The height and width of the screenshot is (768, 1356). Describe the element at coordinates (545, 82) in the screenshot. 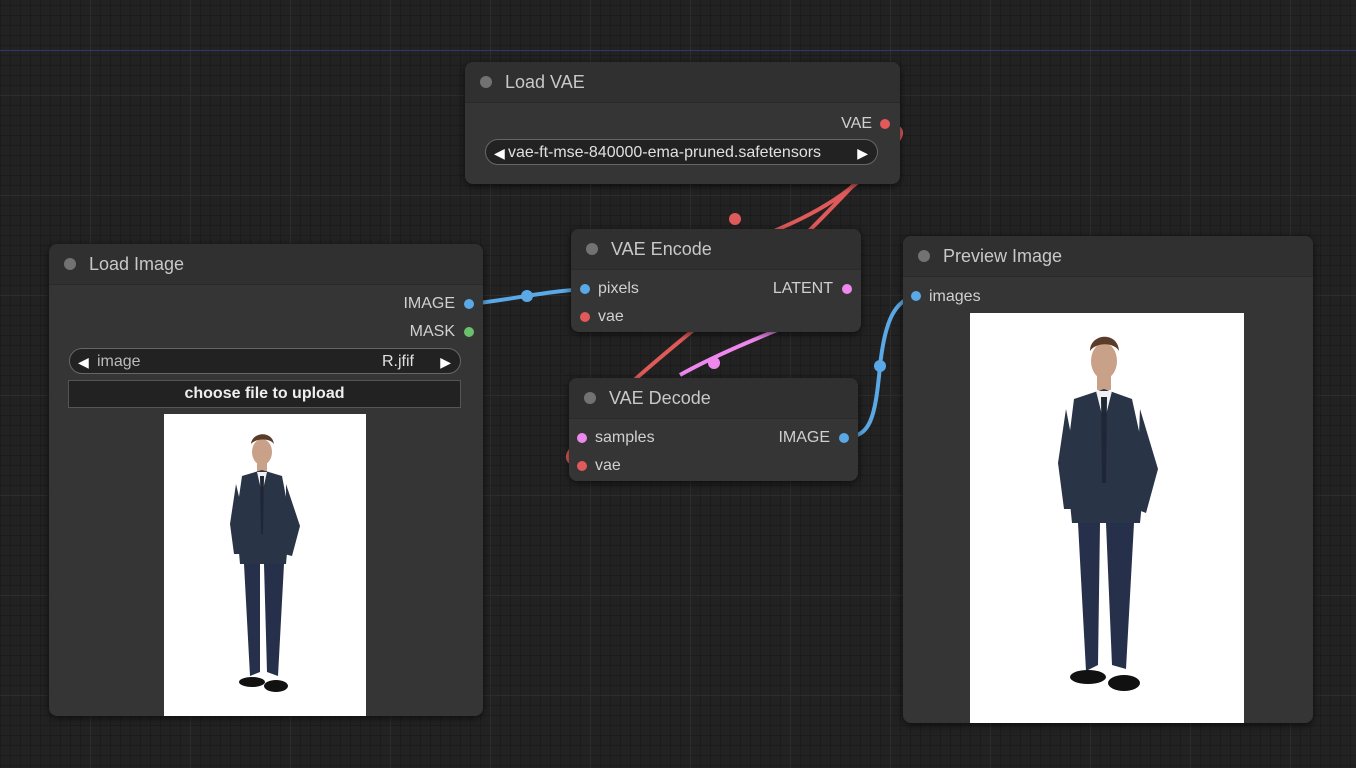

I see `load-vae-title-text: Load VAE` at that location.